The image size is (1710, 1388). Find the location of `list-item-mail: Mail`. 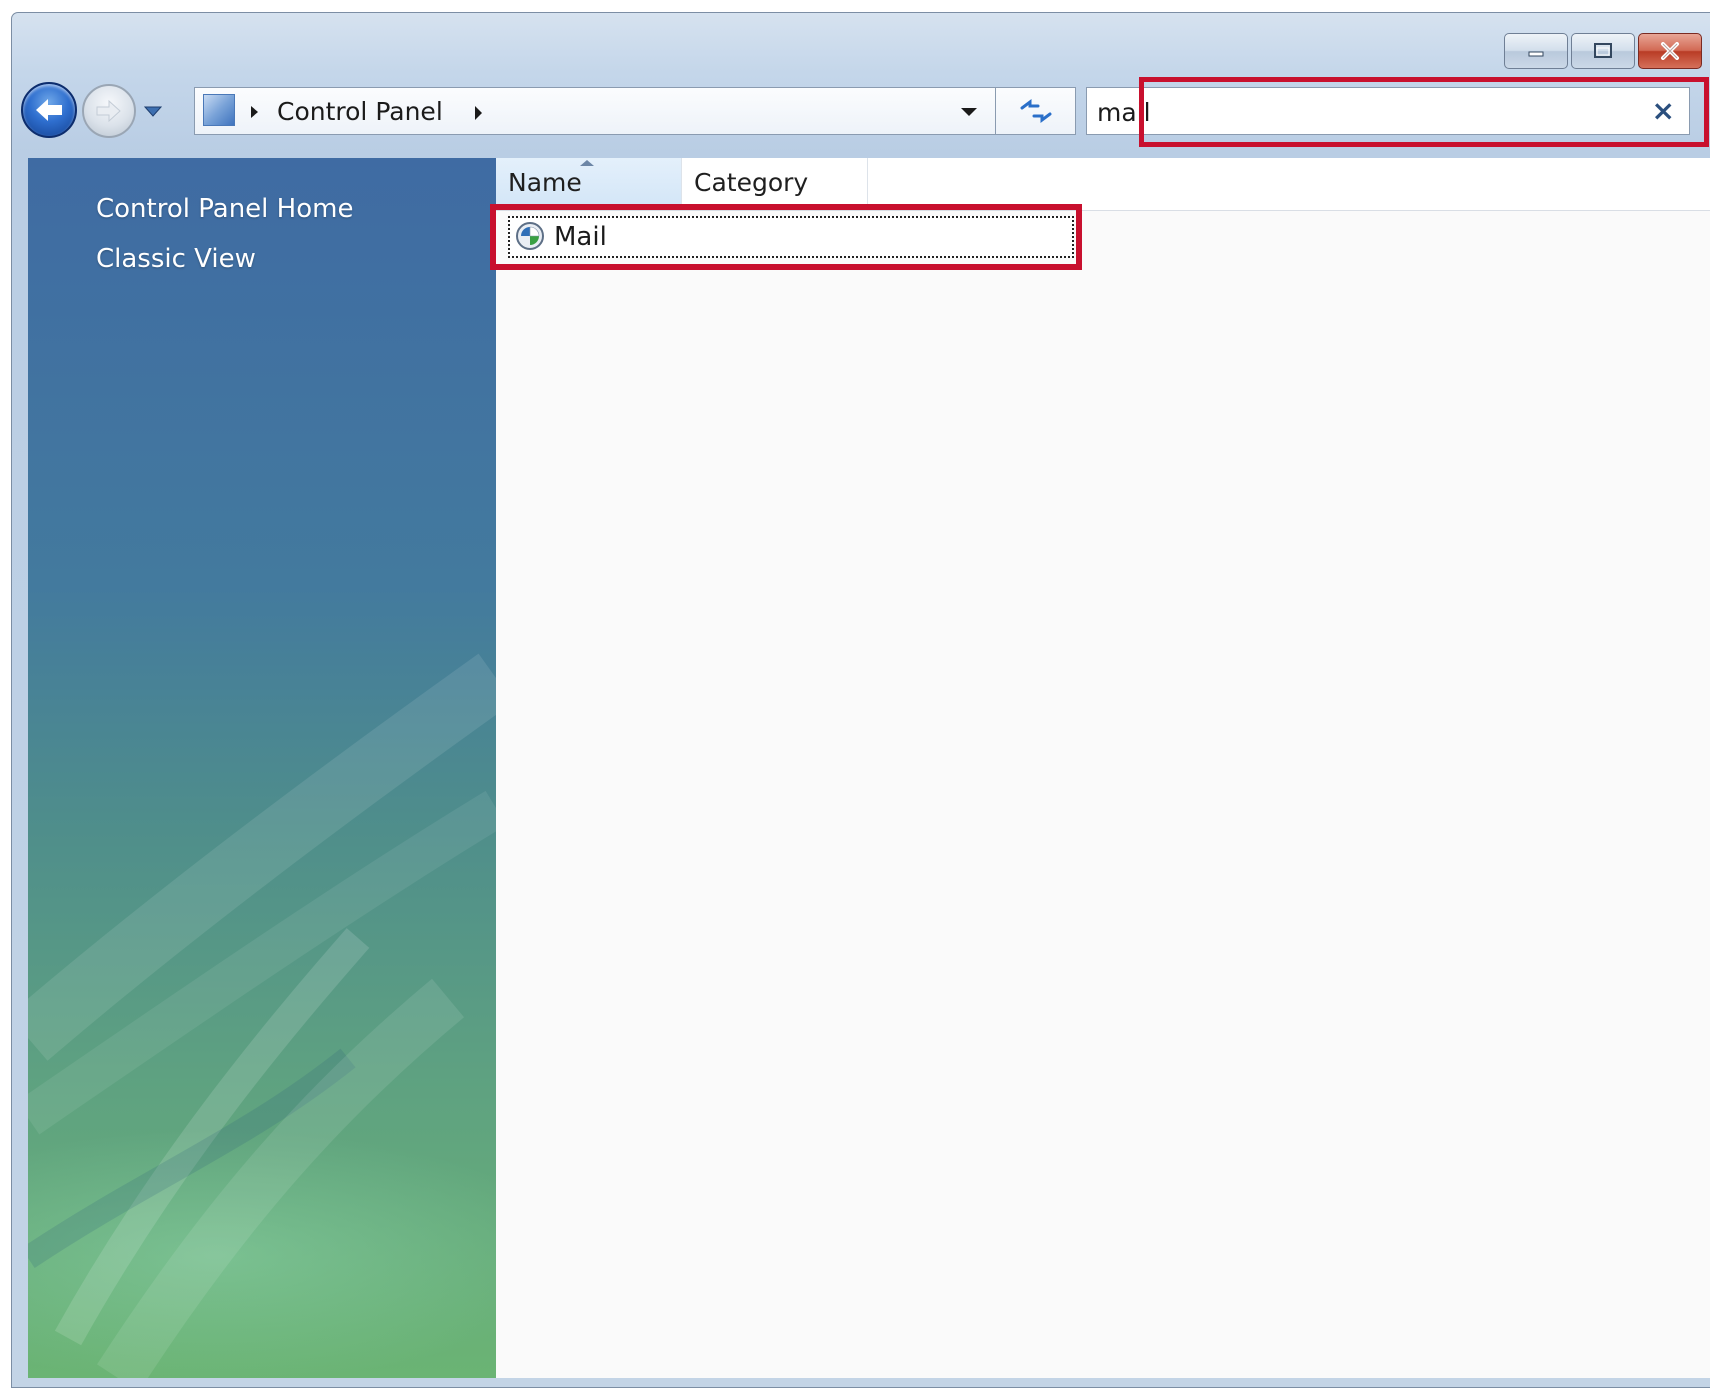

list-item-mail: Mail is located at coordinates (791, 237).